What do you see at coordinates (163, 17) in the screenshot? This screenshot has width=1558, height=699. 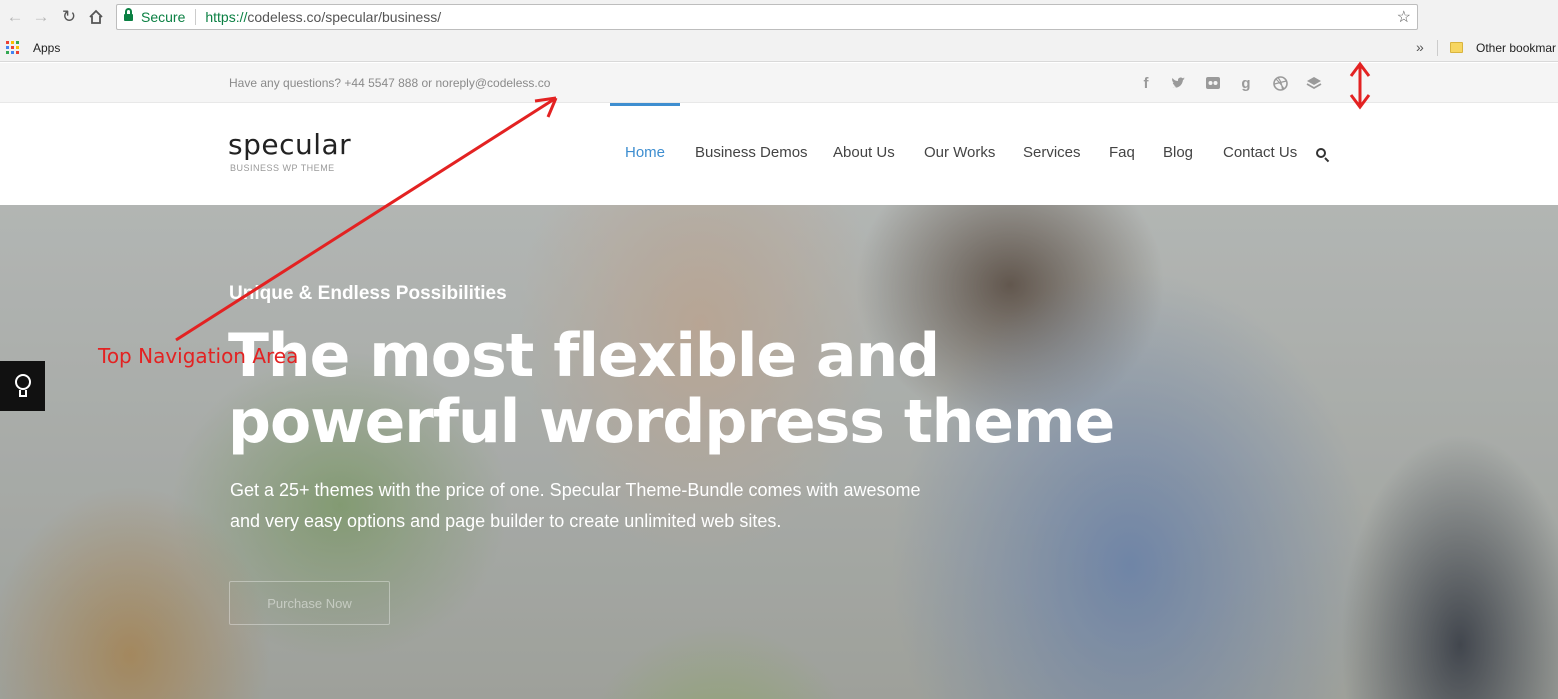 I see `secure-label: Secure` at bounding box center [163, 17].